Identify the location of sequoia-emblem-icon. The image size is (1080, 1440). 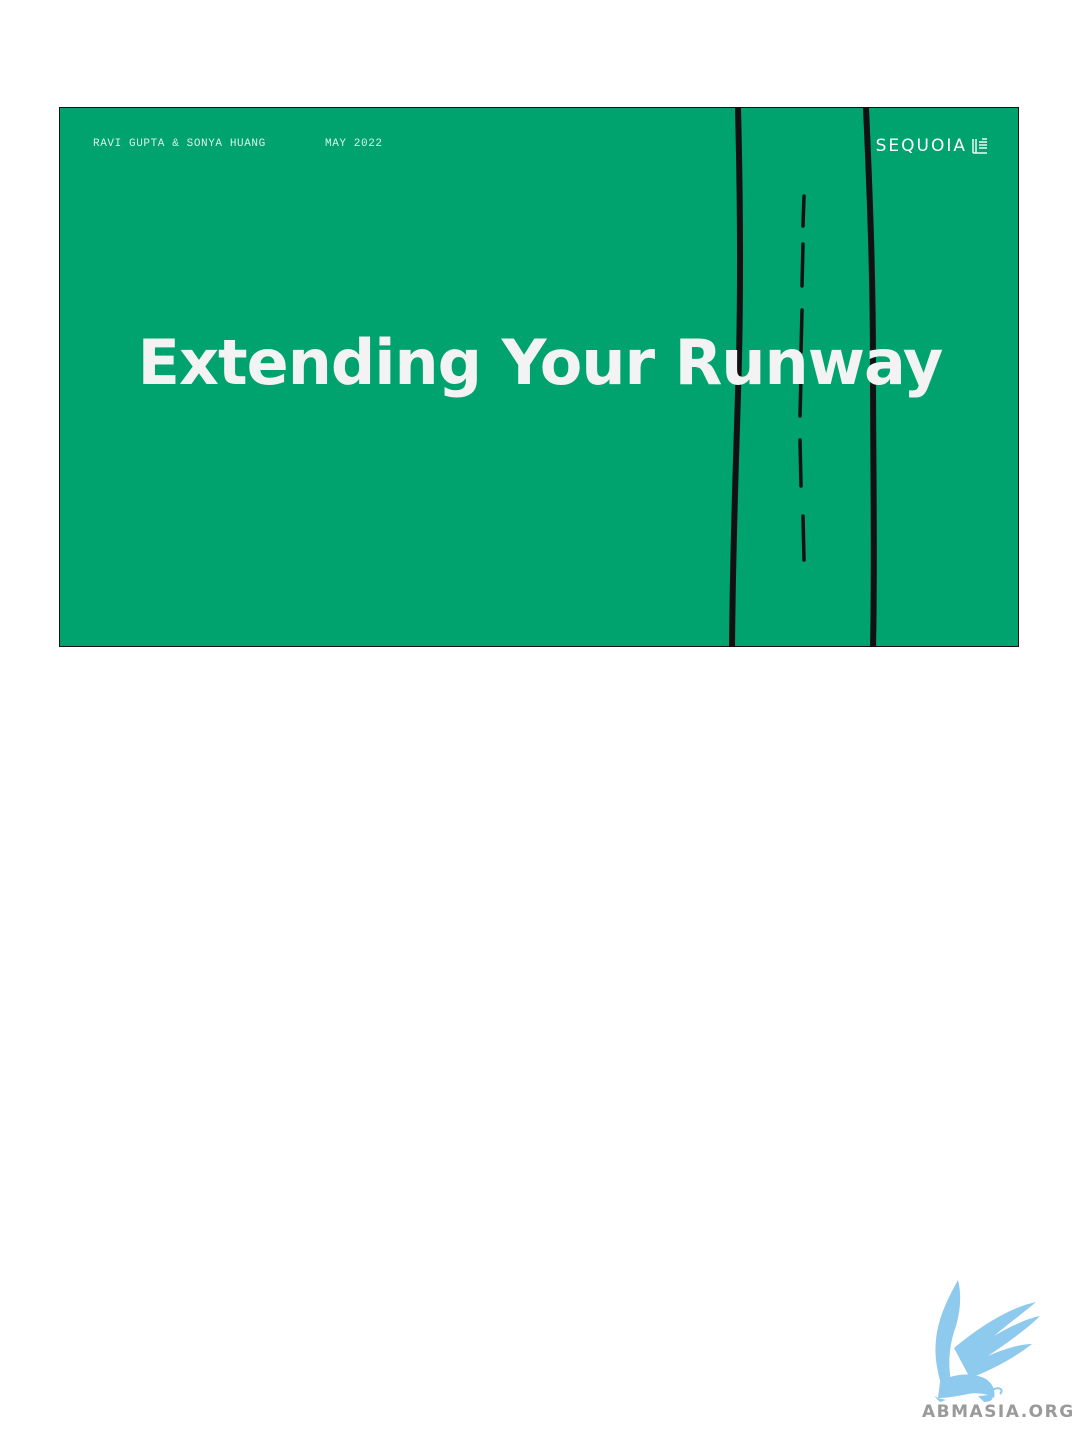
(979, 146).